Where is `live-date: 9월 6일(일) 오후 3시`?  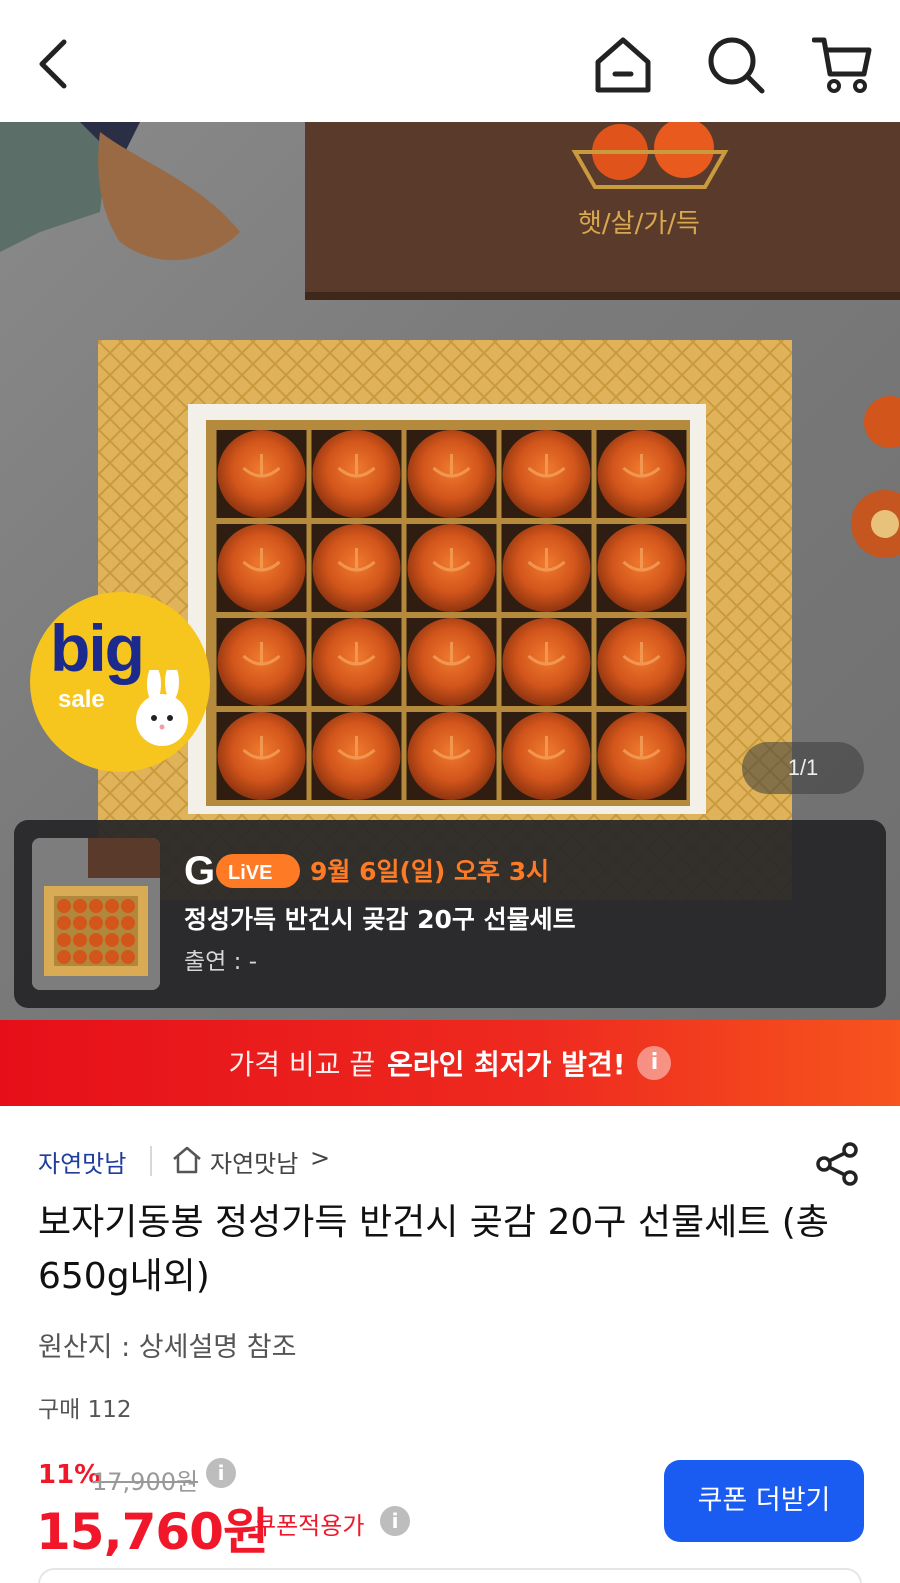 live-date: 9월 6일(일) 오후 3시 is located at coordinates (430, 871).